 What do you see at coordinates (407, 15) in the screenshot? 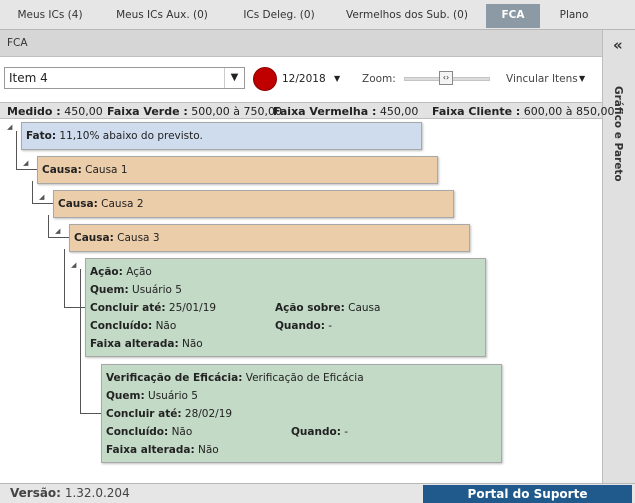
I see `tab-vermelhos-dos-sub: Vermelhos dos Sub. (0)` at bounding box center [407, 15].